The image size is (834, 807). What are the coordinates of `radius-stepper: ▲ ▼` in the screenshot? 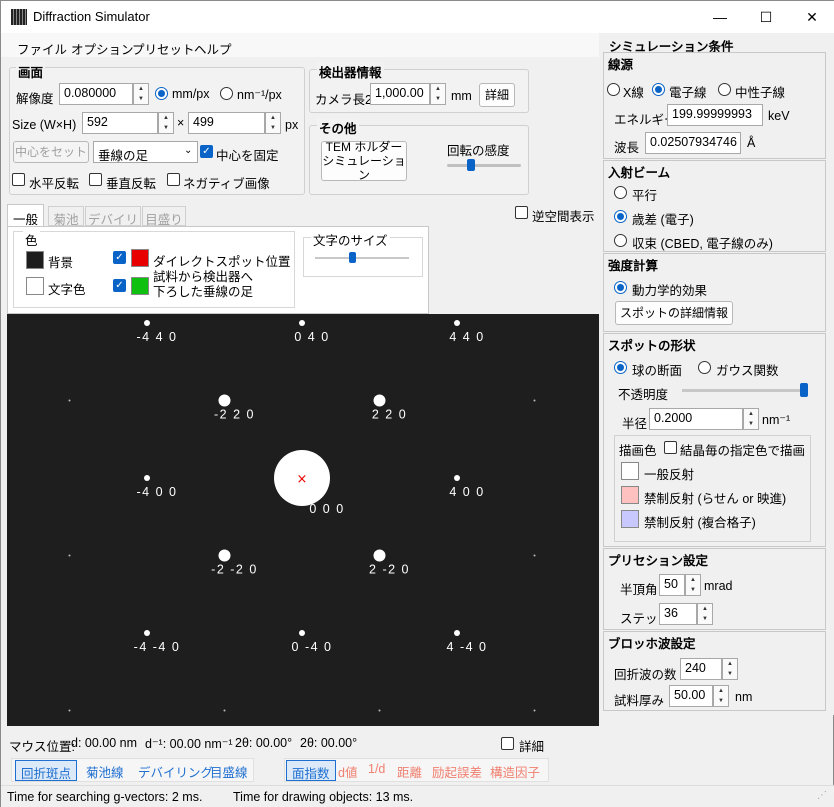 It's located at (751, 419).